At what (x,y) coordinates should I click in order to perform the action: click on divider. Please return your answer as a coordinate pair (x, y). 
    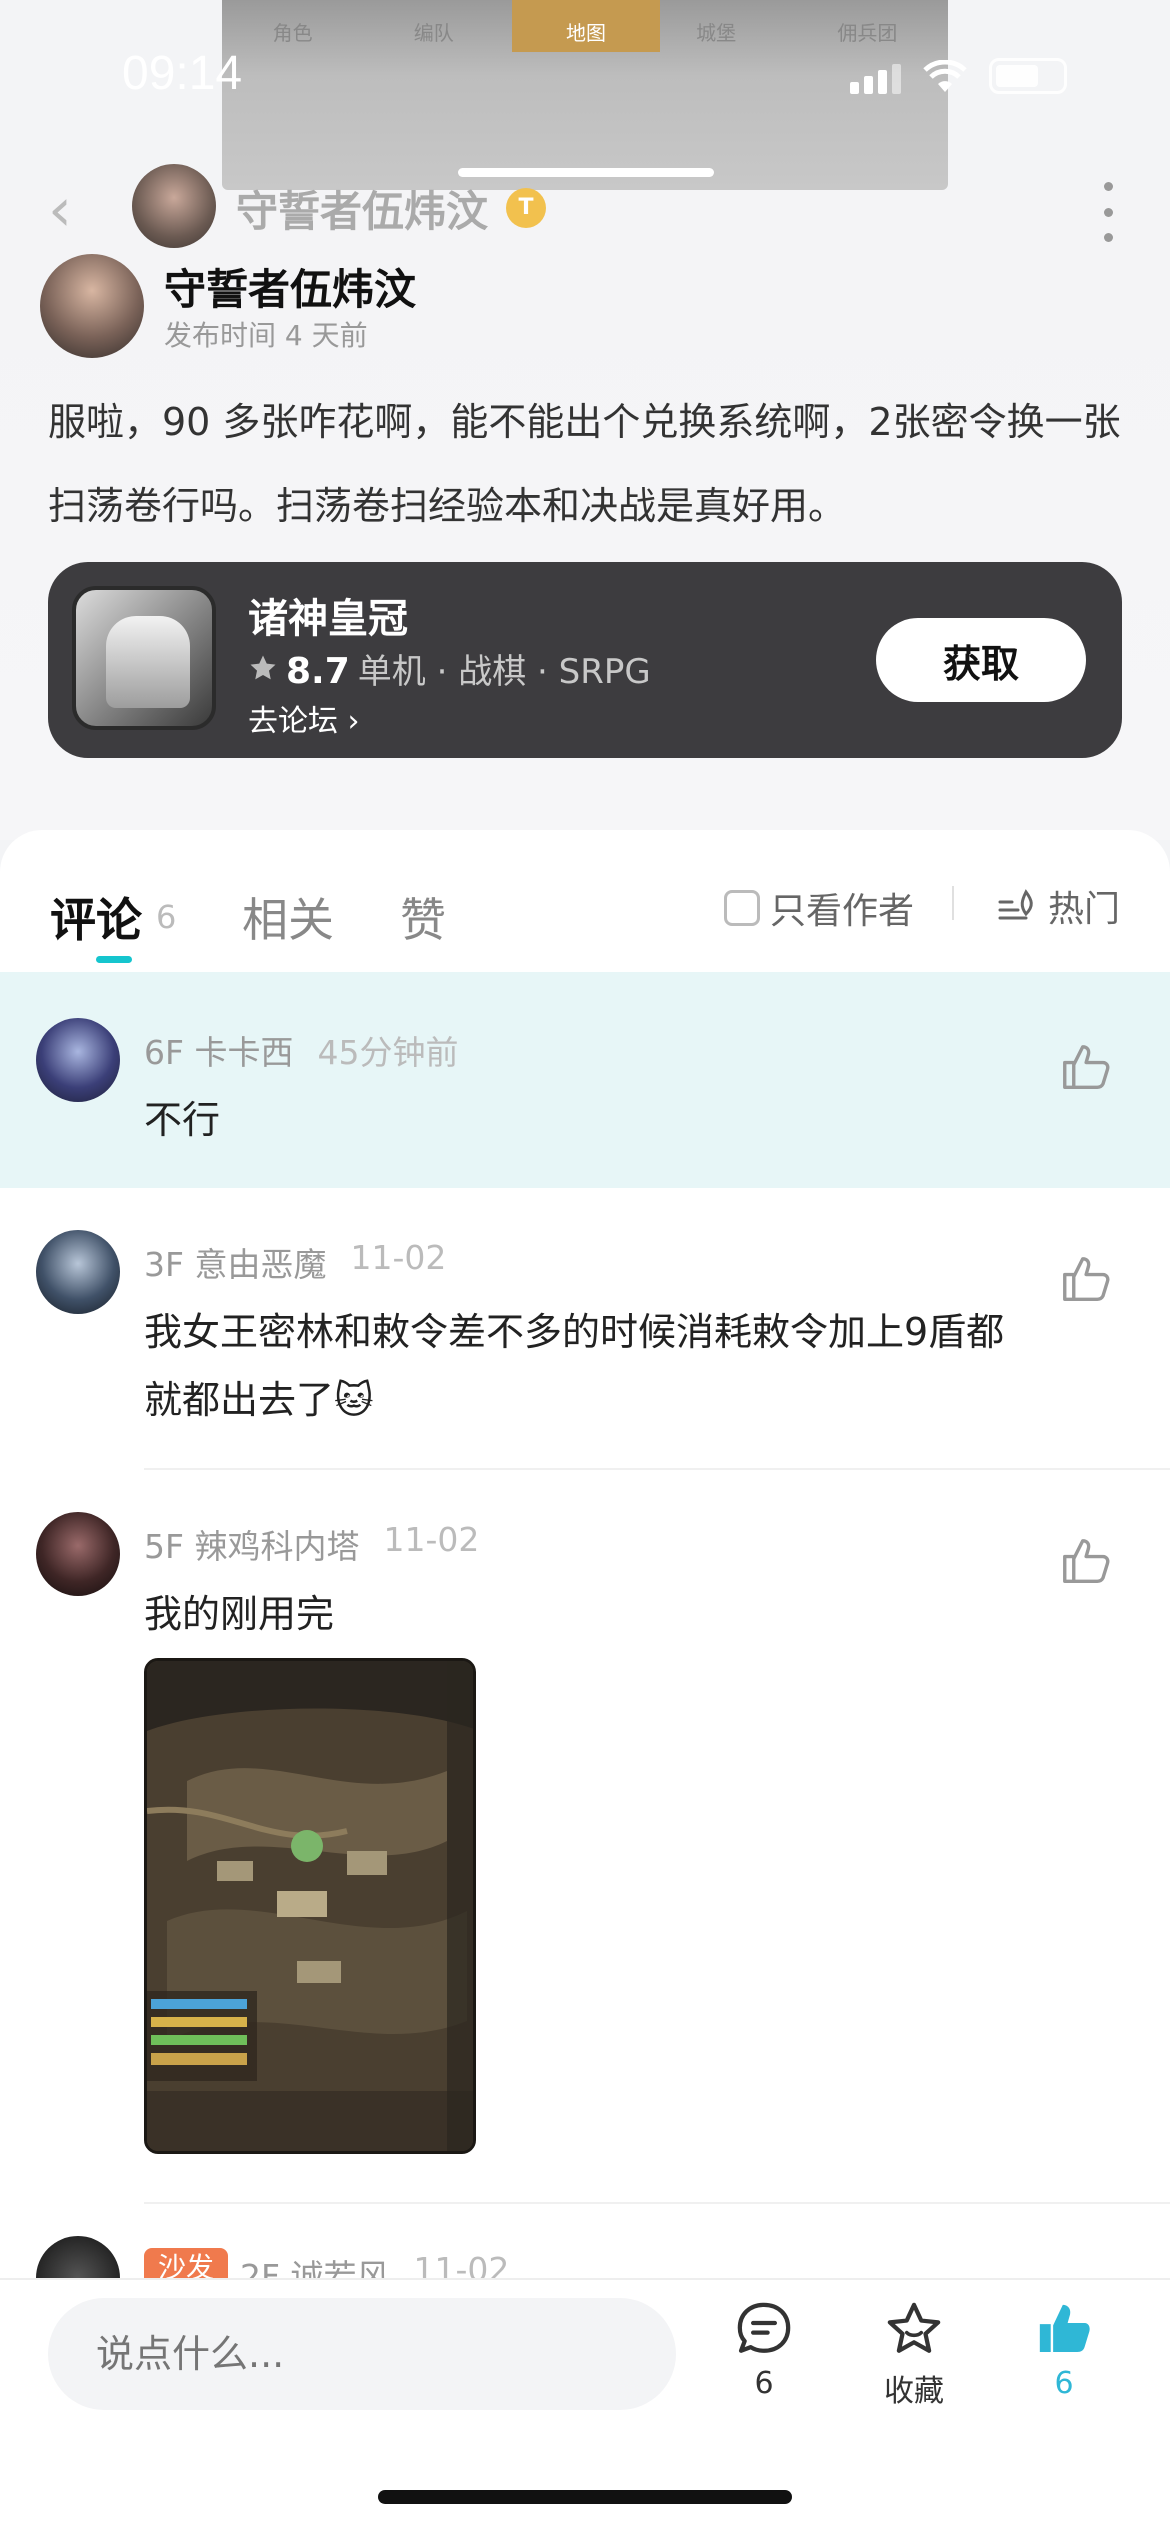
    Looking at the image, I should click on (953, 903).